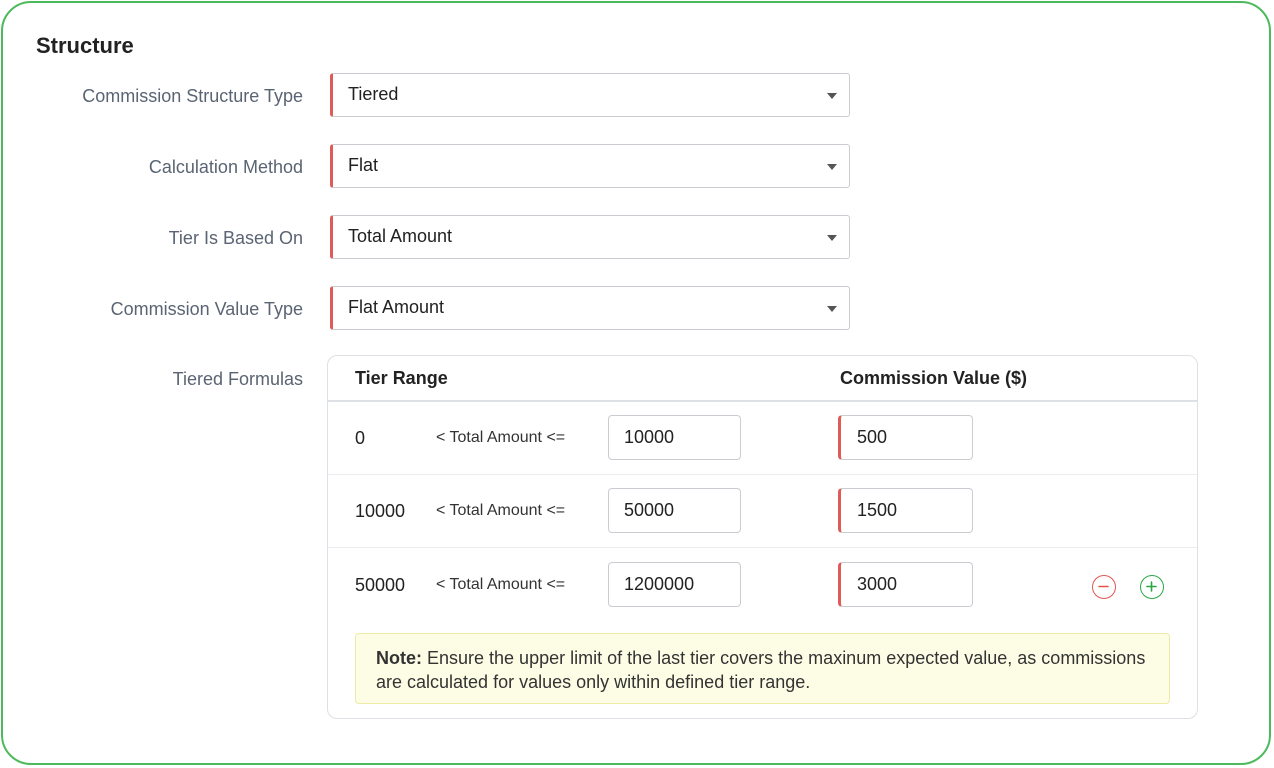  What do you see at coordinates (363, 165) in the screenshot?
I see `select-value: Flat` at bounding box center [363, 165].